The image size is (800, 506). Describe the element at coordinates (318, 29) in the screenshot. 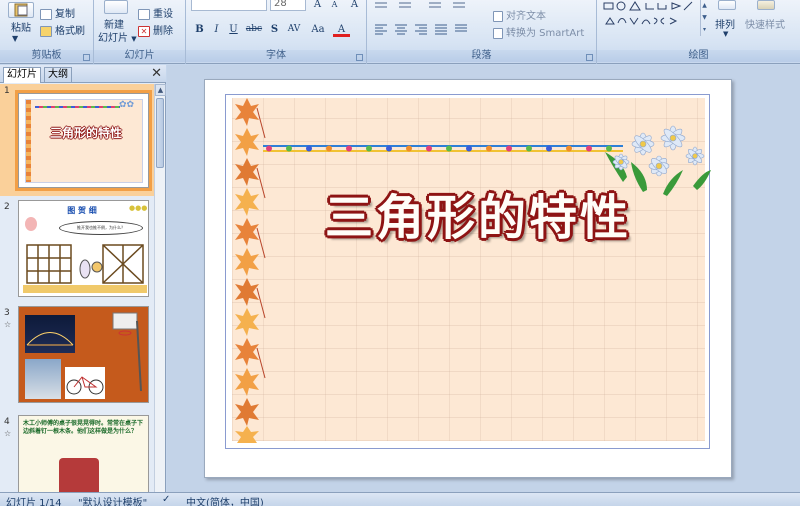

I see `change-case-button: Aa` at that location.